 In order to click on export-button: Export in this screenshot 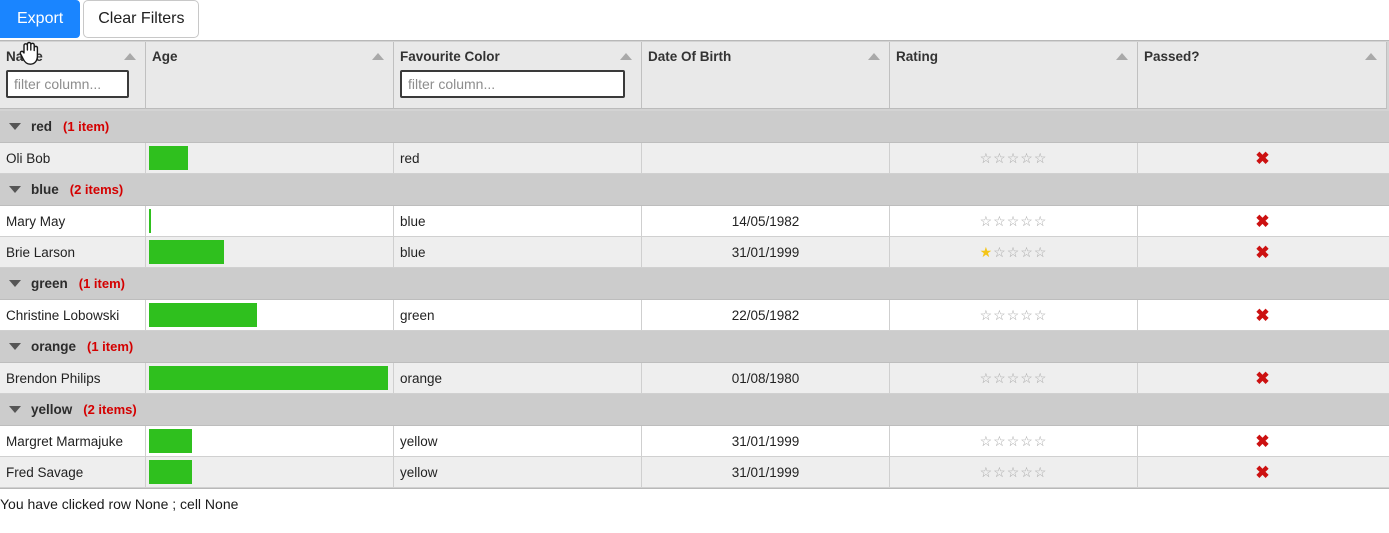, I will do `click(40, 19)`.